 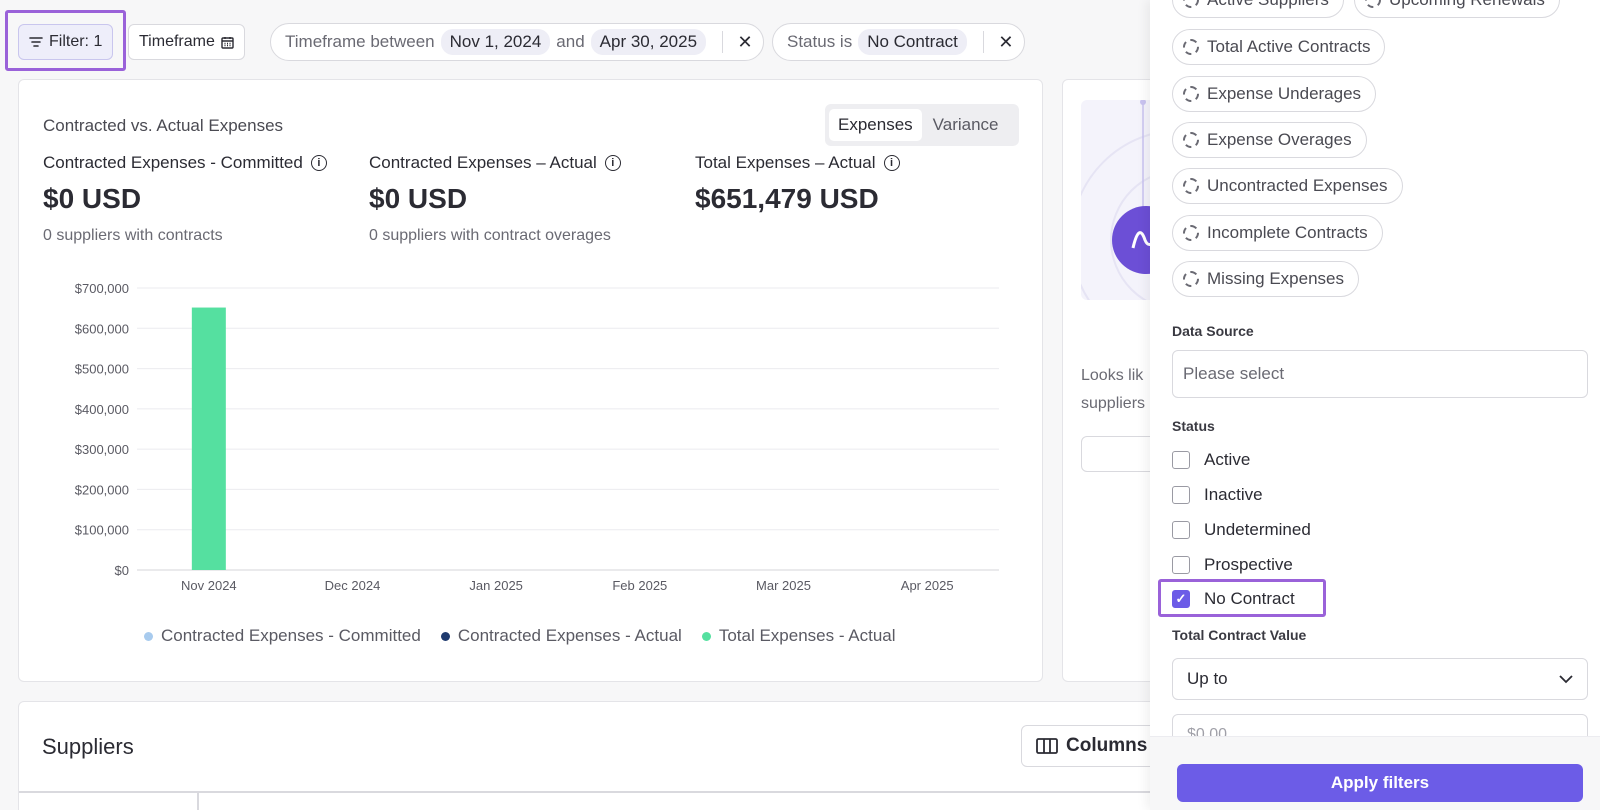 What do you see at coordinates (1276, 278) in the screenshot?
I see `segment-label: Missing Expenses` at bounding box center [1276, 278].